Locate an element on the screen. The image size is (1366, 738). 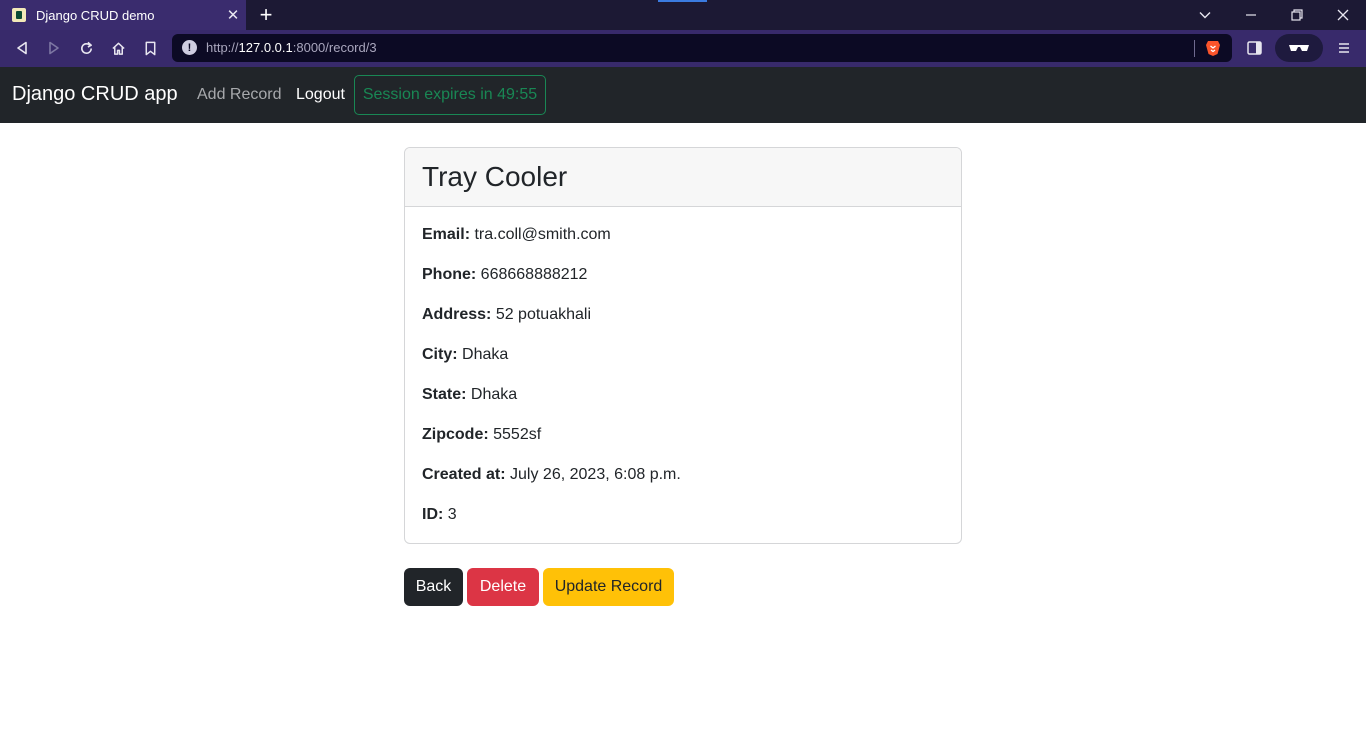
browser-tab-active: Django CRUD demo ✕ is located at coordinates (123, 15).